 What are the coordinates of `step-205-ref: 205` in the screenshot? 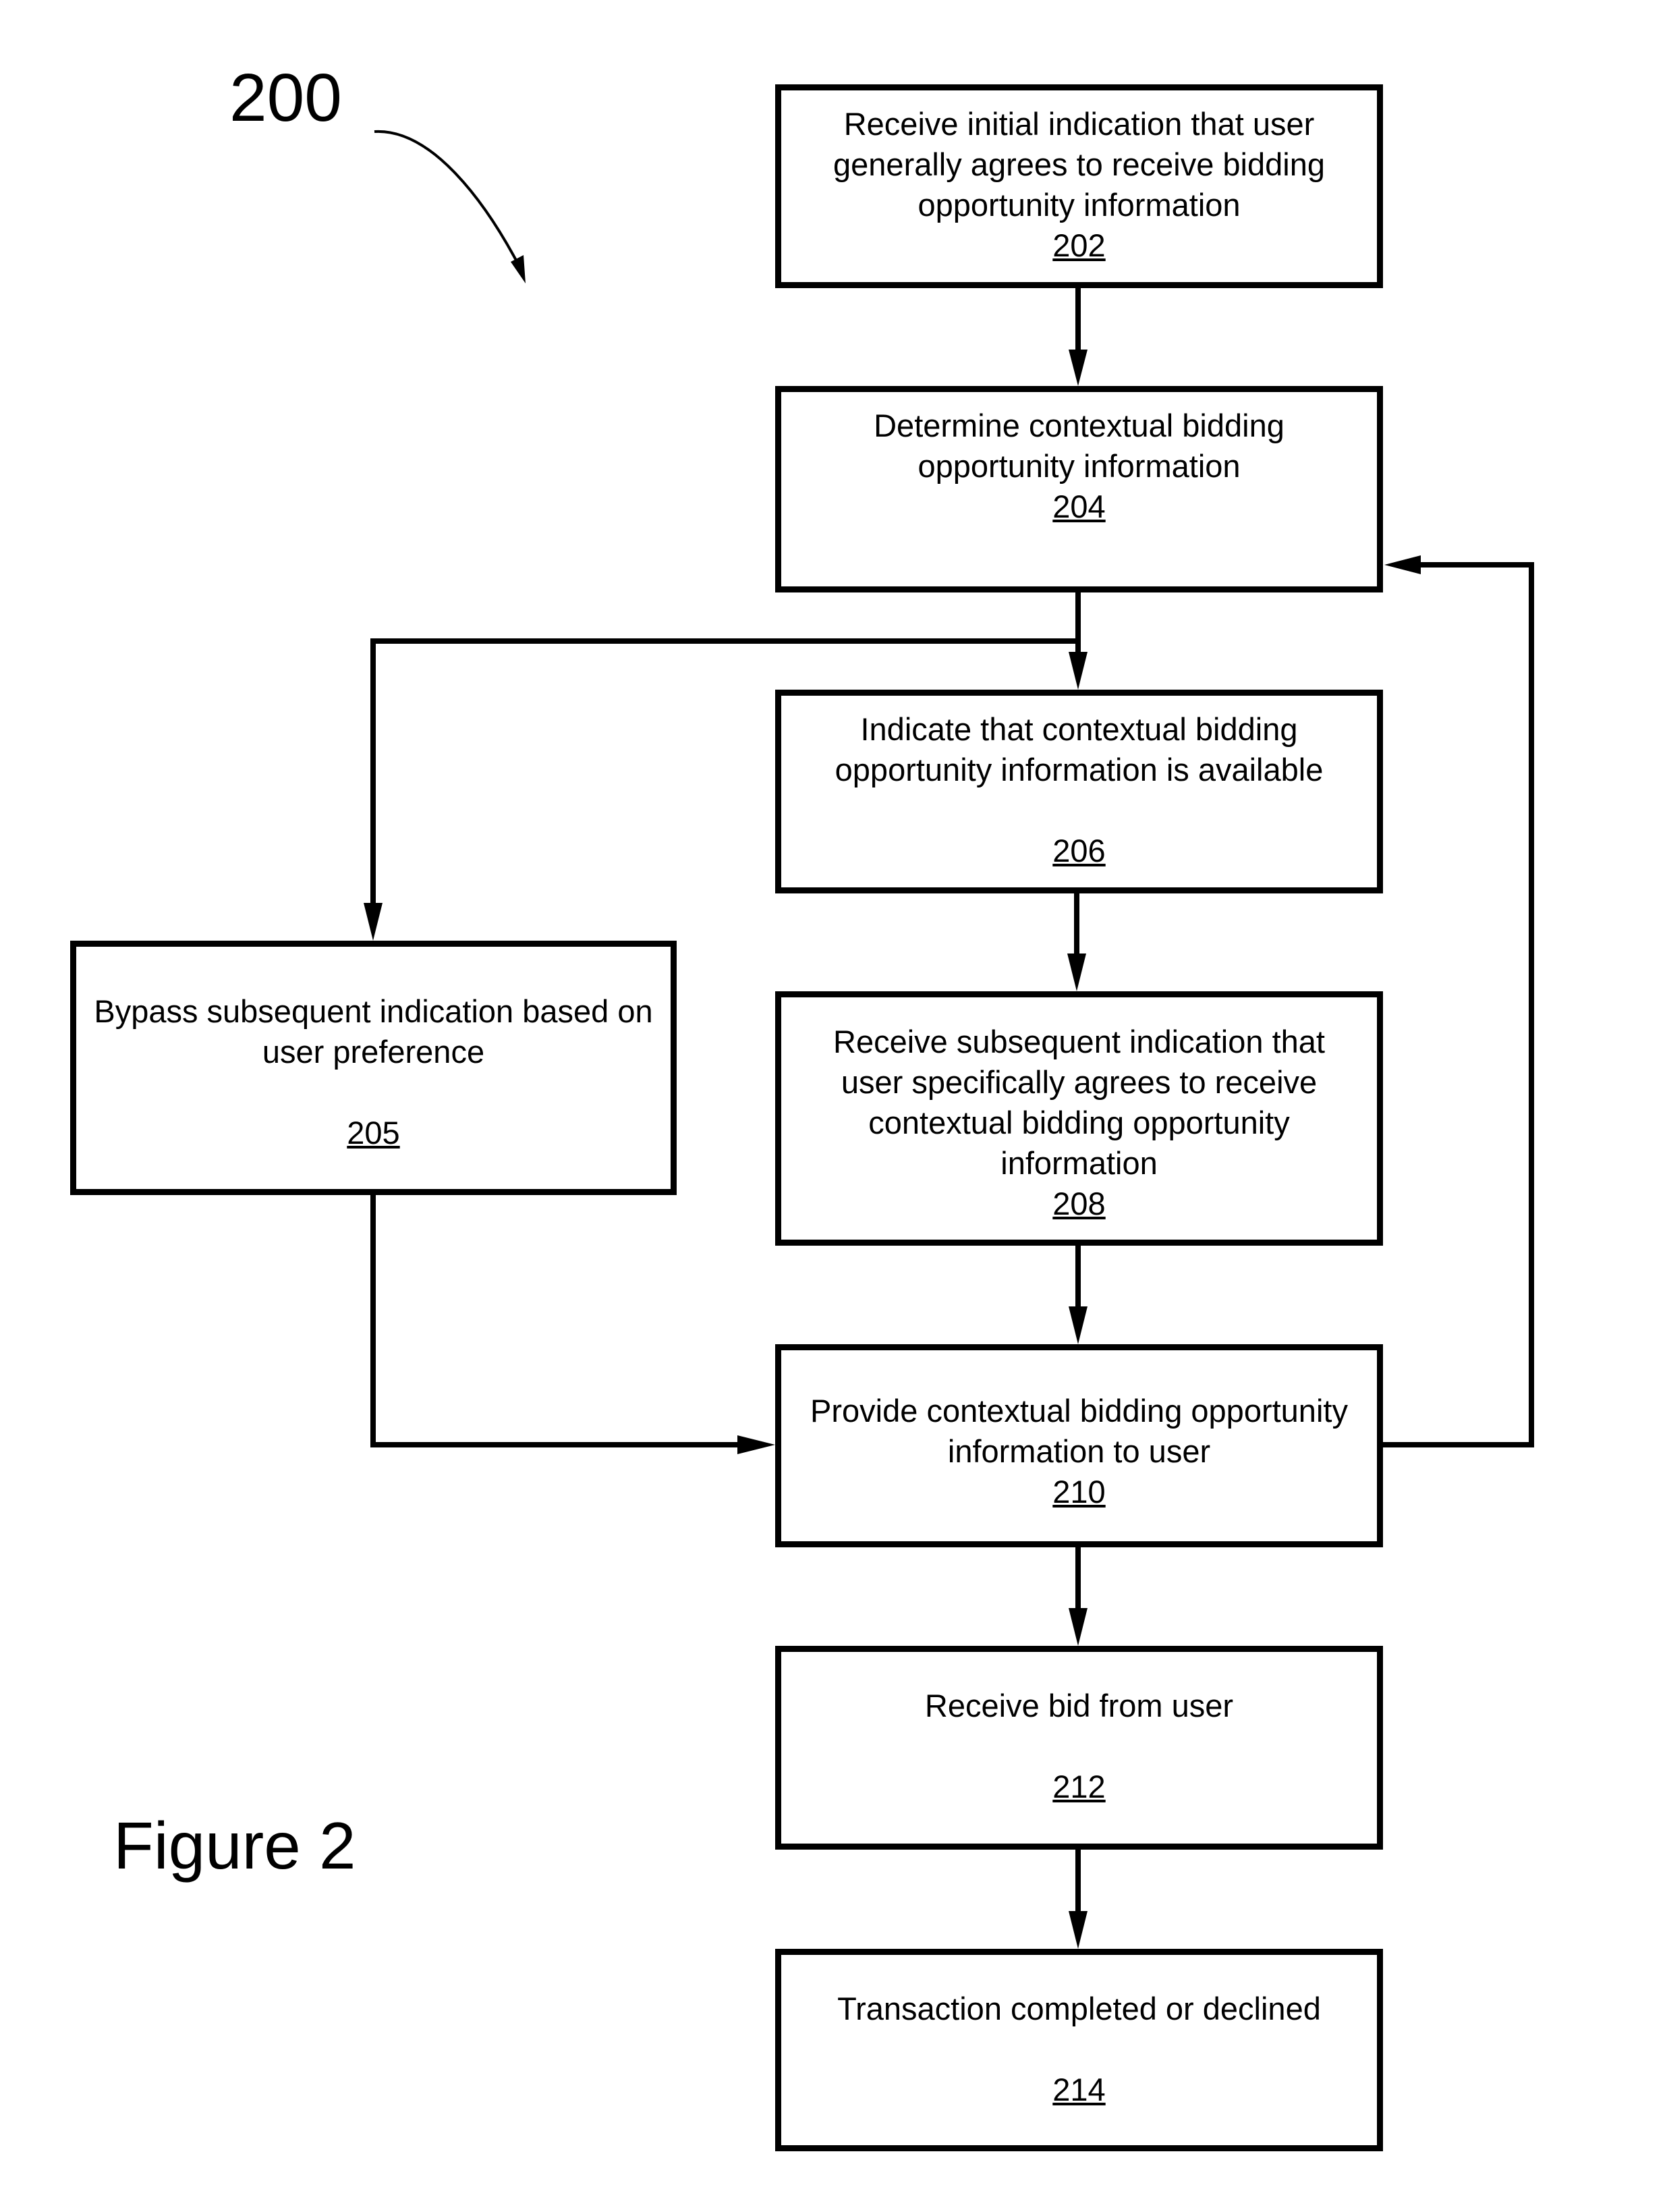 It's located at (373, 1133).